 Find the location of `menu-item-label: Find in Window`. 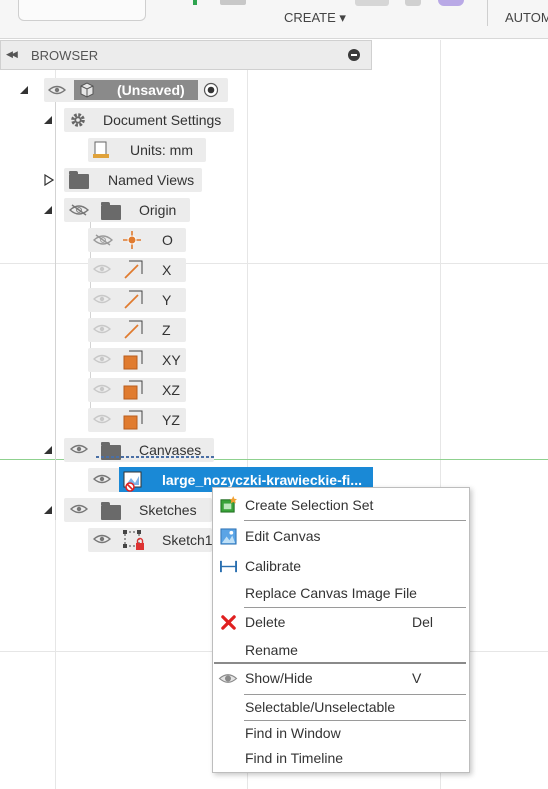

menu-item-label: Find in Window is located at coordinates (293, 733).